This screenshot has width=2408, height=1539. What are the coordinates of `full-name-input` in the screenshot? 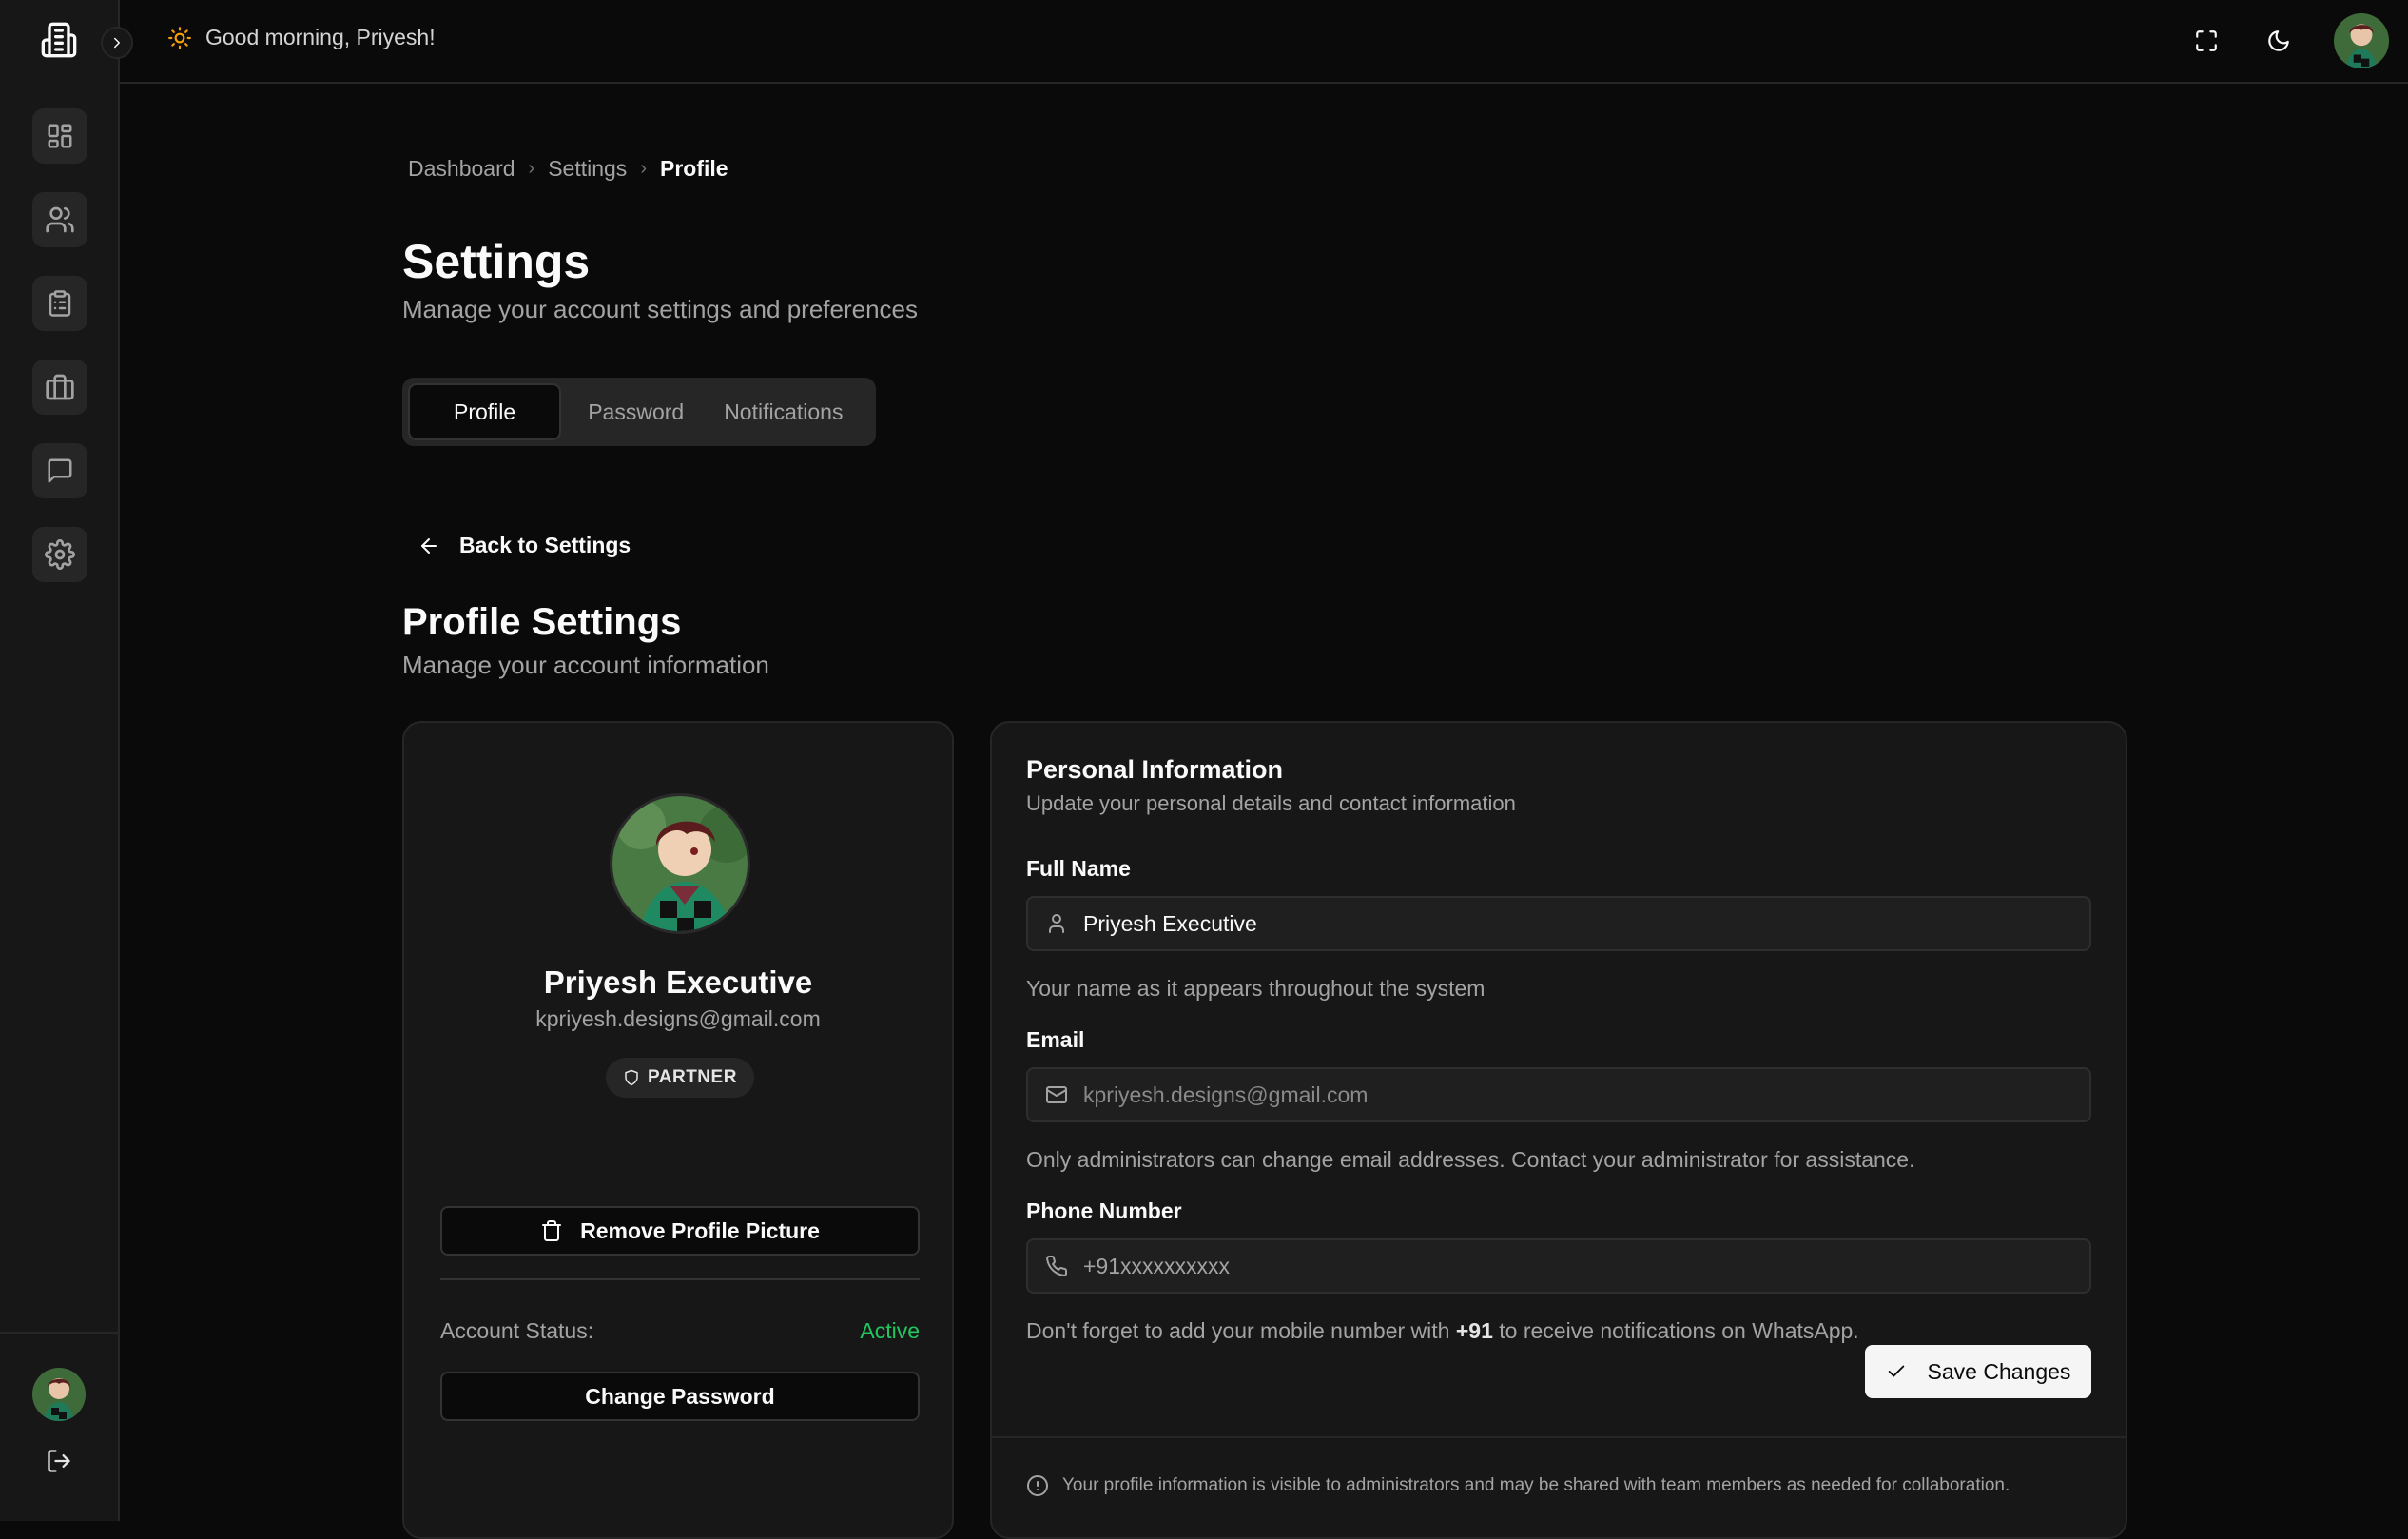 It's located at (1586, 924).